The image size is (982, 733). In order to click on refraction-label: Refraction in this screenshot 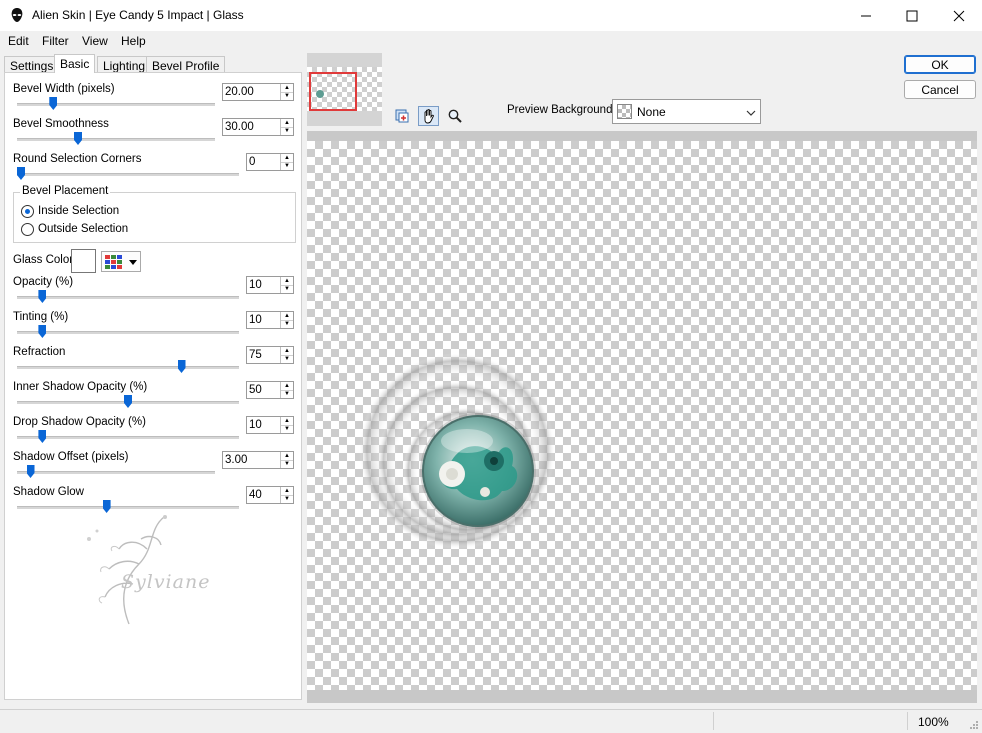, I will do `click(39, 352)`.